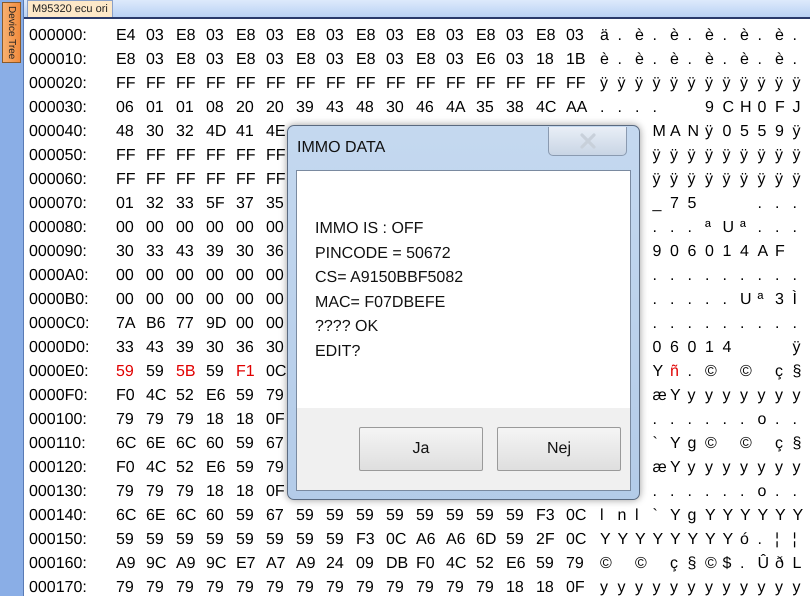 The image size is (810, 596). I want to click on offset-label: 0000A0:, so click(59, 276).